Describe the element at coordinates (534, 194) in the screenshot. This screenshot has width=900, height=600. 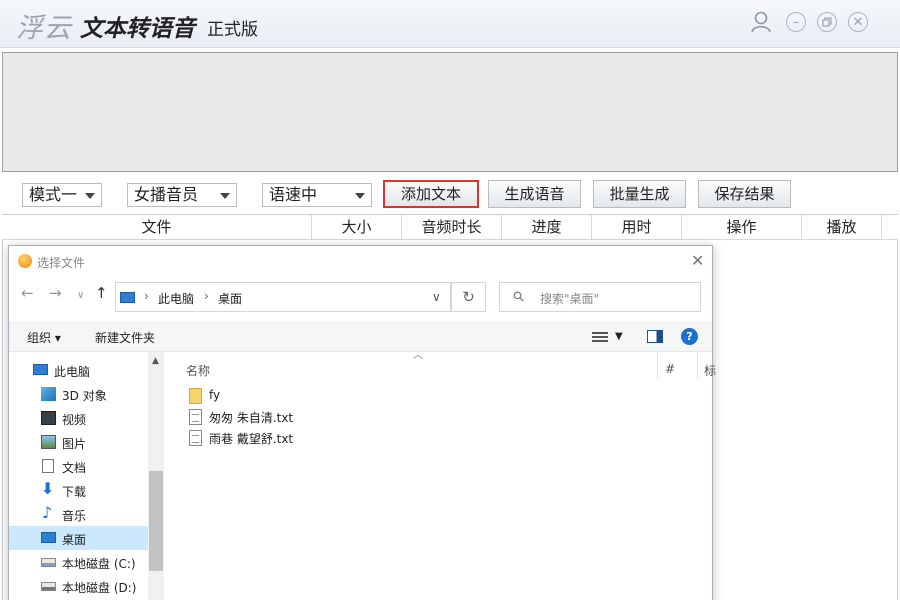
I see `generate-speech-button: 生成语音` at that location.